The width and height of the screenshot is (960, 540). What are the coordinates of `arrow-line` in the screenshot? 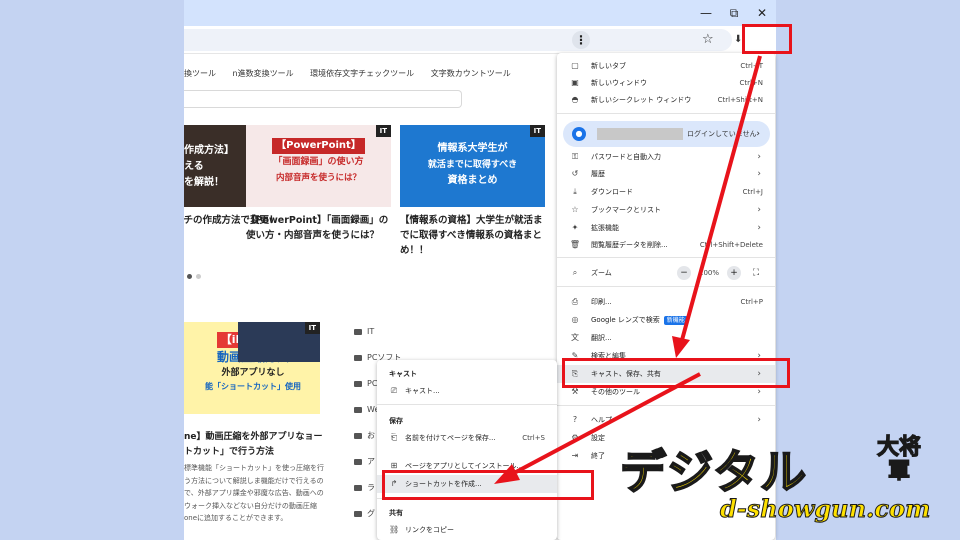 It's located at (721, 198).